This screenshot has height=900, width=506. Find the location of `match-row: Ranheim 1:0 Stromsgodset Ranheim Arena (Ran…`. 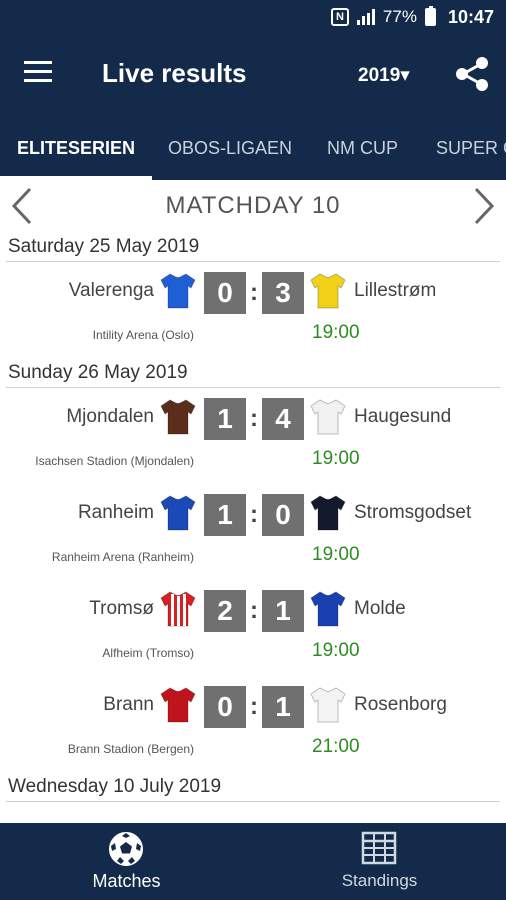

match-row: Ranheim 1:0 Stromsgodset Ranheim Arena (Ran… is located at coordinates (253, 532).